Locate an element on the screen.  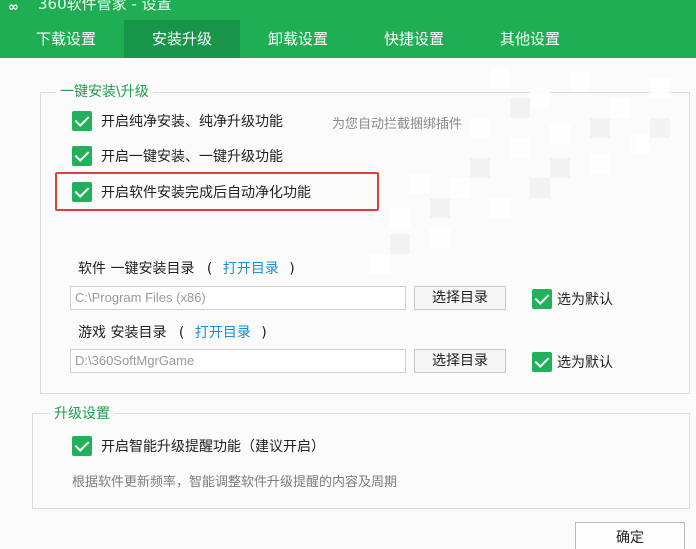
game-set-default-option: 选为默认 is located at coordinates (572, 362).